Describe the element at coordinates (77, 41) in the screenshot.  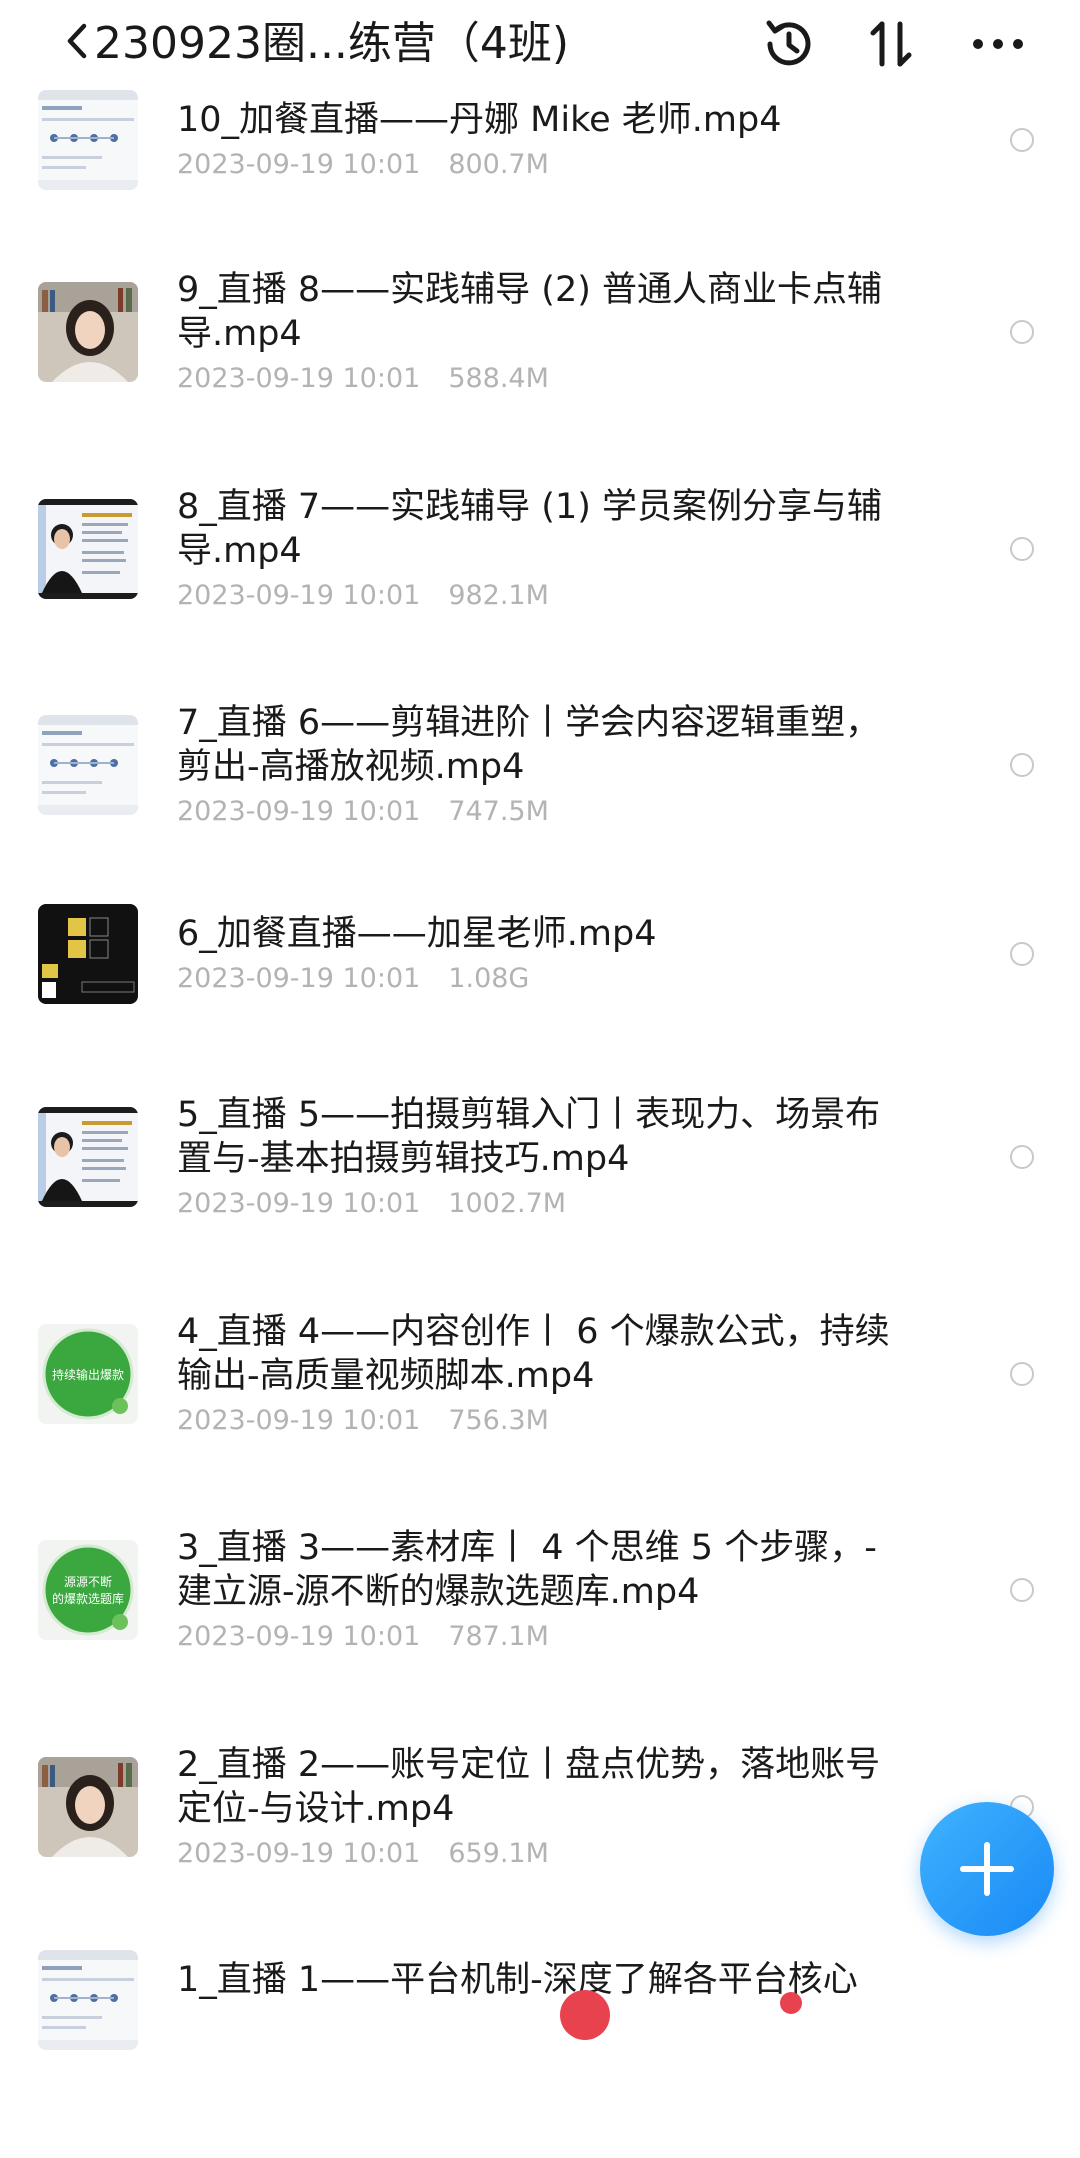
I see `back-icon` at that location.